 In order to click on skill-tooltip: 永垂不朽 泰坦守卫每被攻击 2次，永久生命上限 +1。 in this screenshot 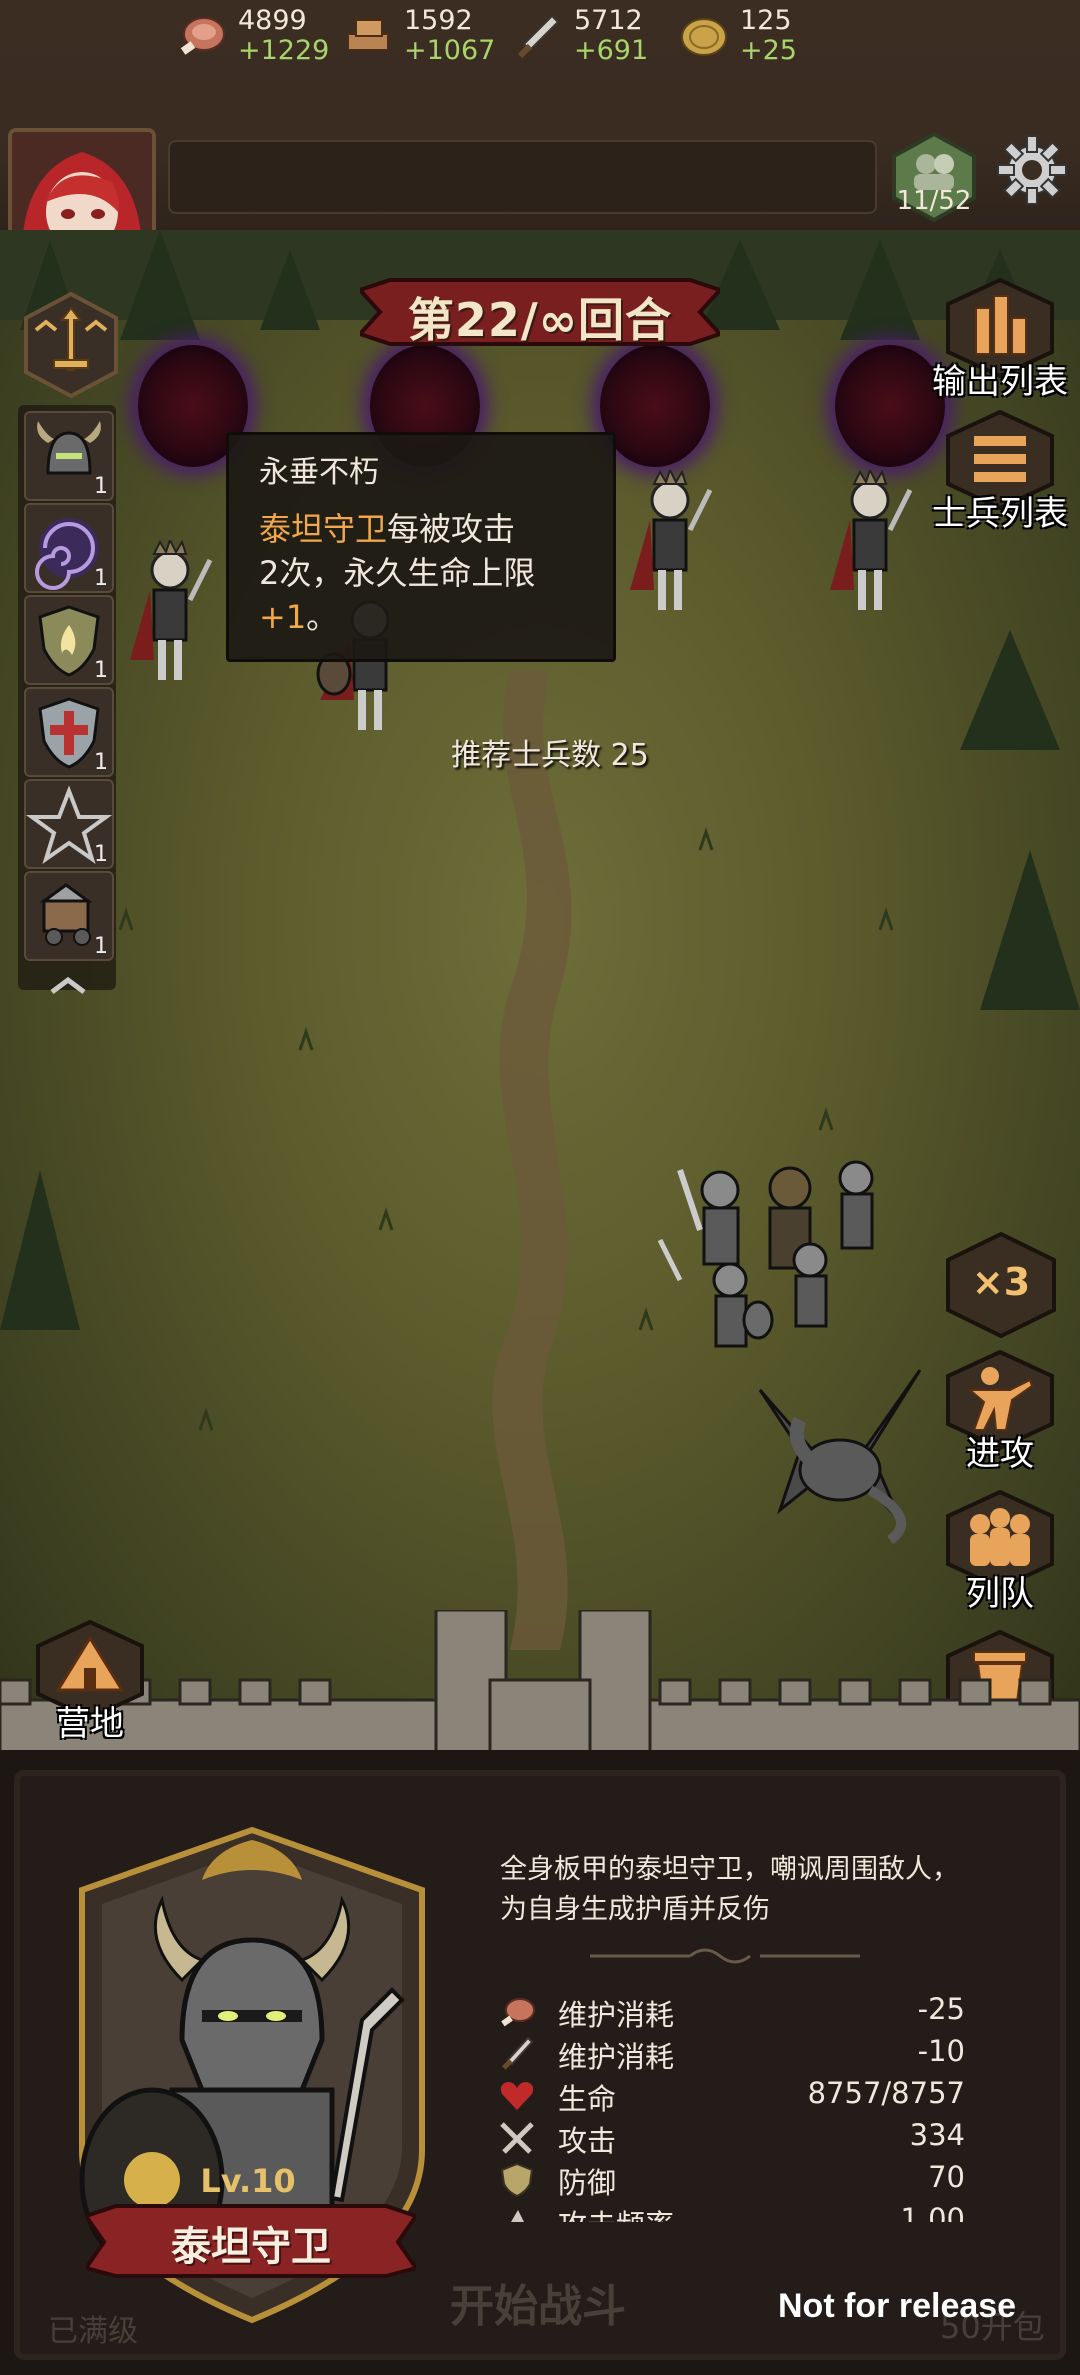, I will do `click(421, 547)`.